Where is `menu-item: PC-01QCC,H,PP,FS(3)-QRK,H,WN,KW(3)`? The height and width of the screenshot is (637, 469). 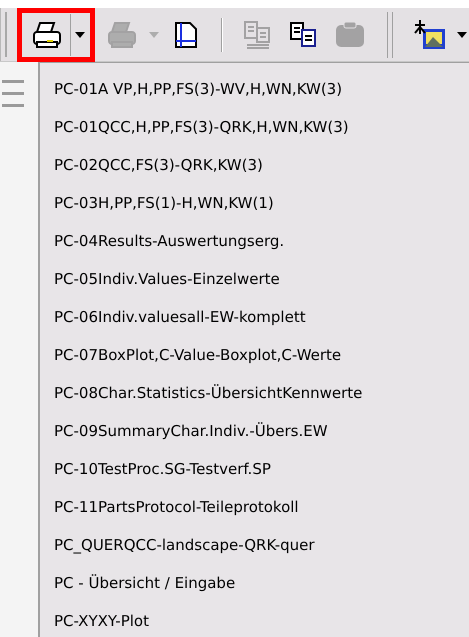 menu-item: PC-01QCC,H,PP,FS(3)-QRK,H,WN,KW(3) is located at coordinates (261, 127).